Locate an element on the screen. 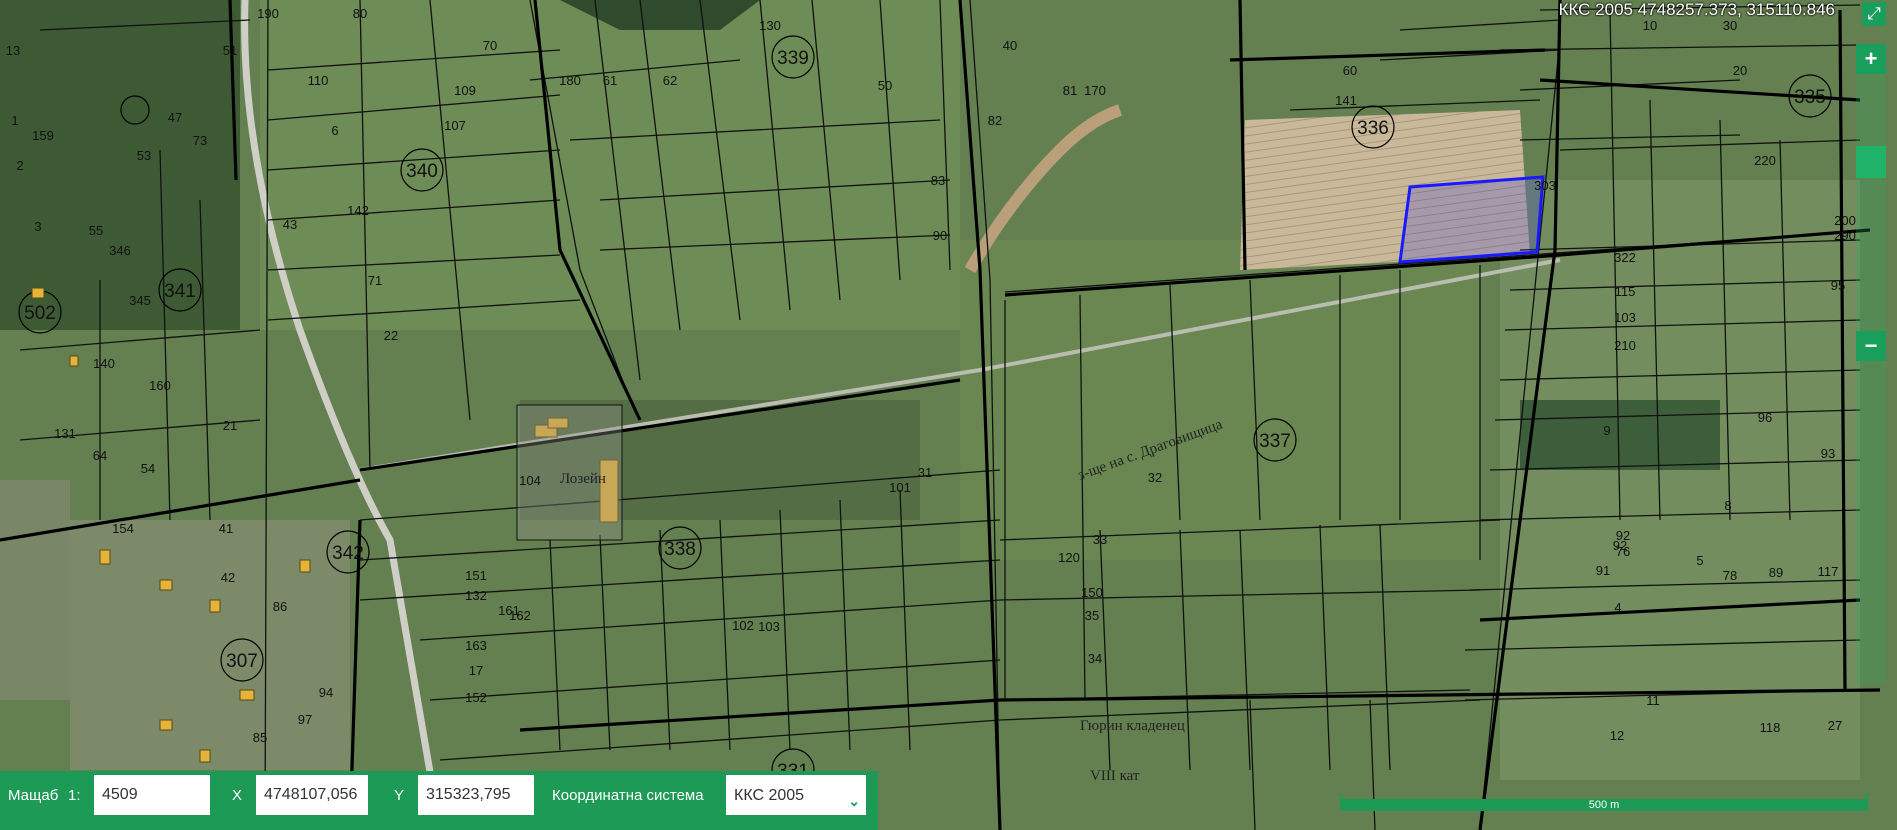 This screenshot has width=1897, height=830. parcel-number: 86 is located at coordinates (280, 606).